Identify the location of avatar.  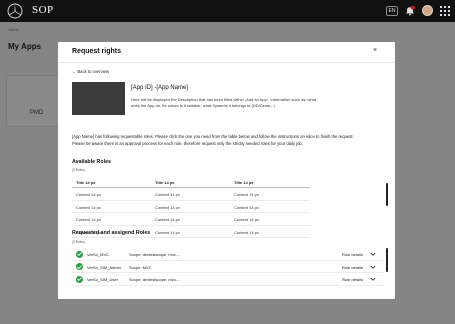
(427, 10).